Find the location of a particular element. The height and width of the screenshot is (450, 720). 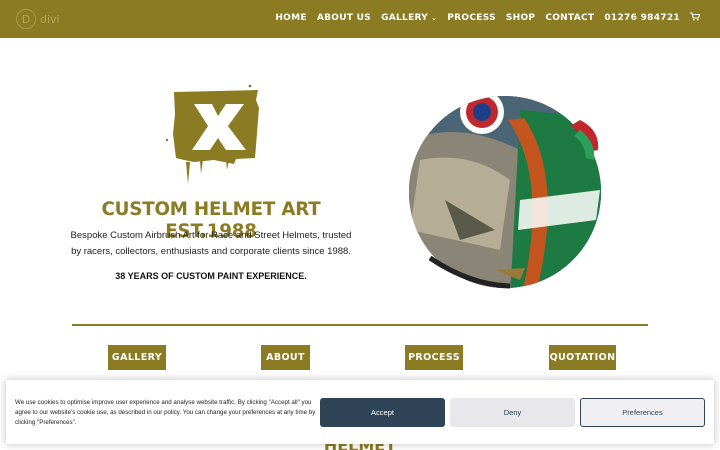

logo-text: divi is located at coordinates (50, 19).